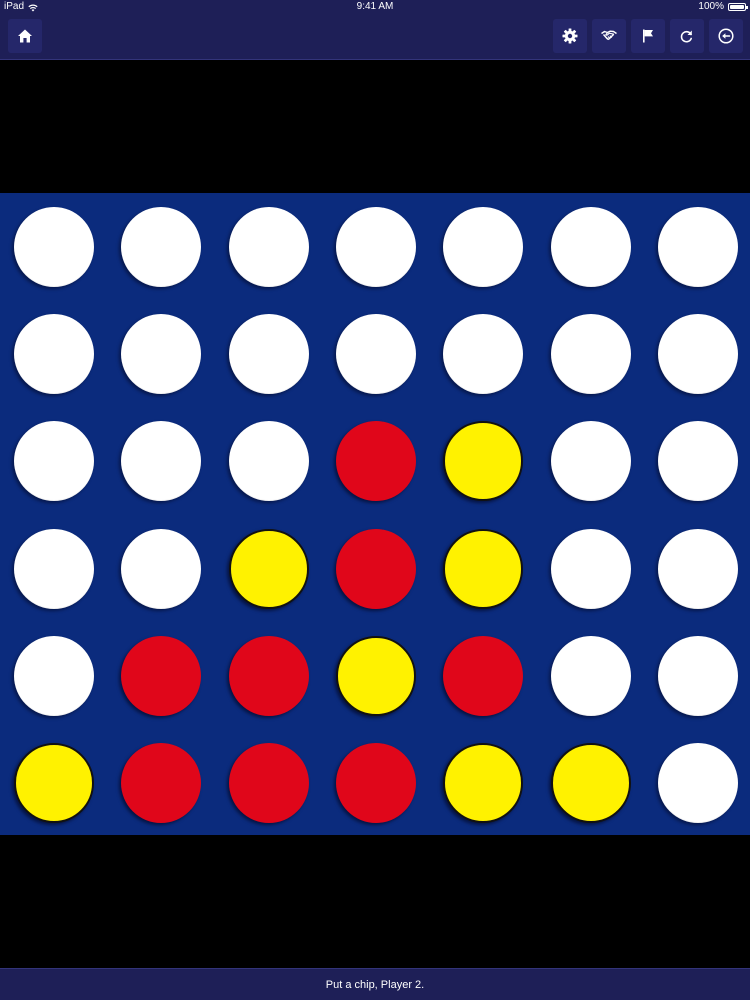  What do you see at coordinates (376, 569) in the screenshot?
I see `board-cell-r4-c4-red` at bounding box center [376, 569].